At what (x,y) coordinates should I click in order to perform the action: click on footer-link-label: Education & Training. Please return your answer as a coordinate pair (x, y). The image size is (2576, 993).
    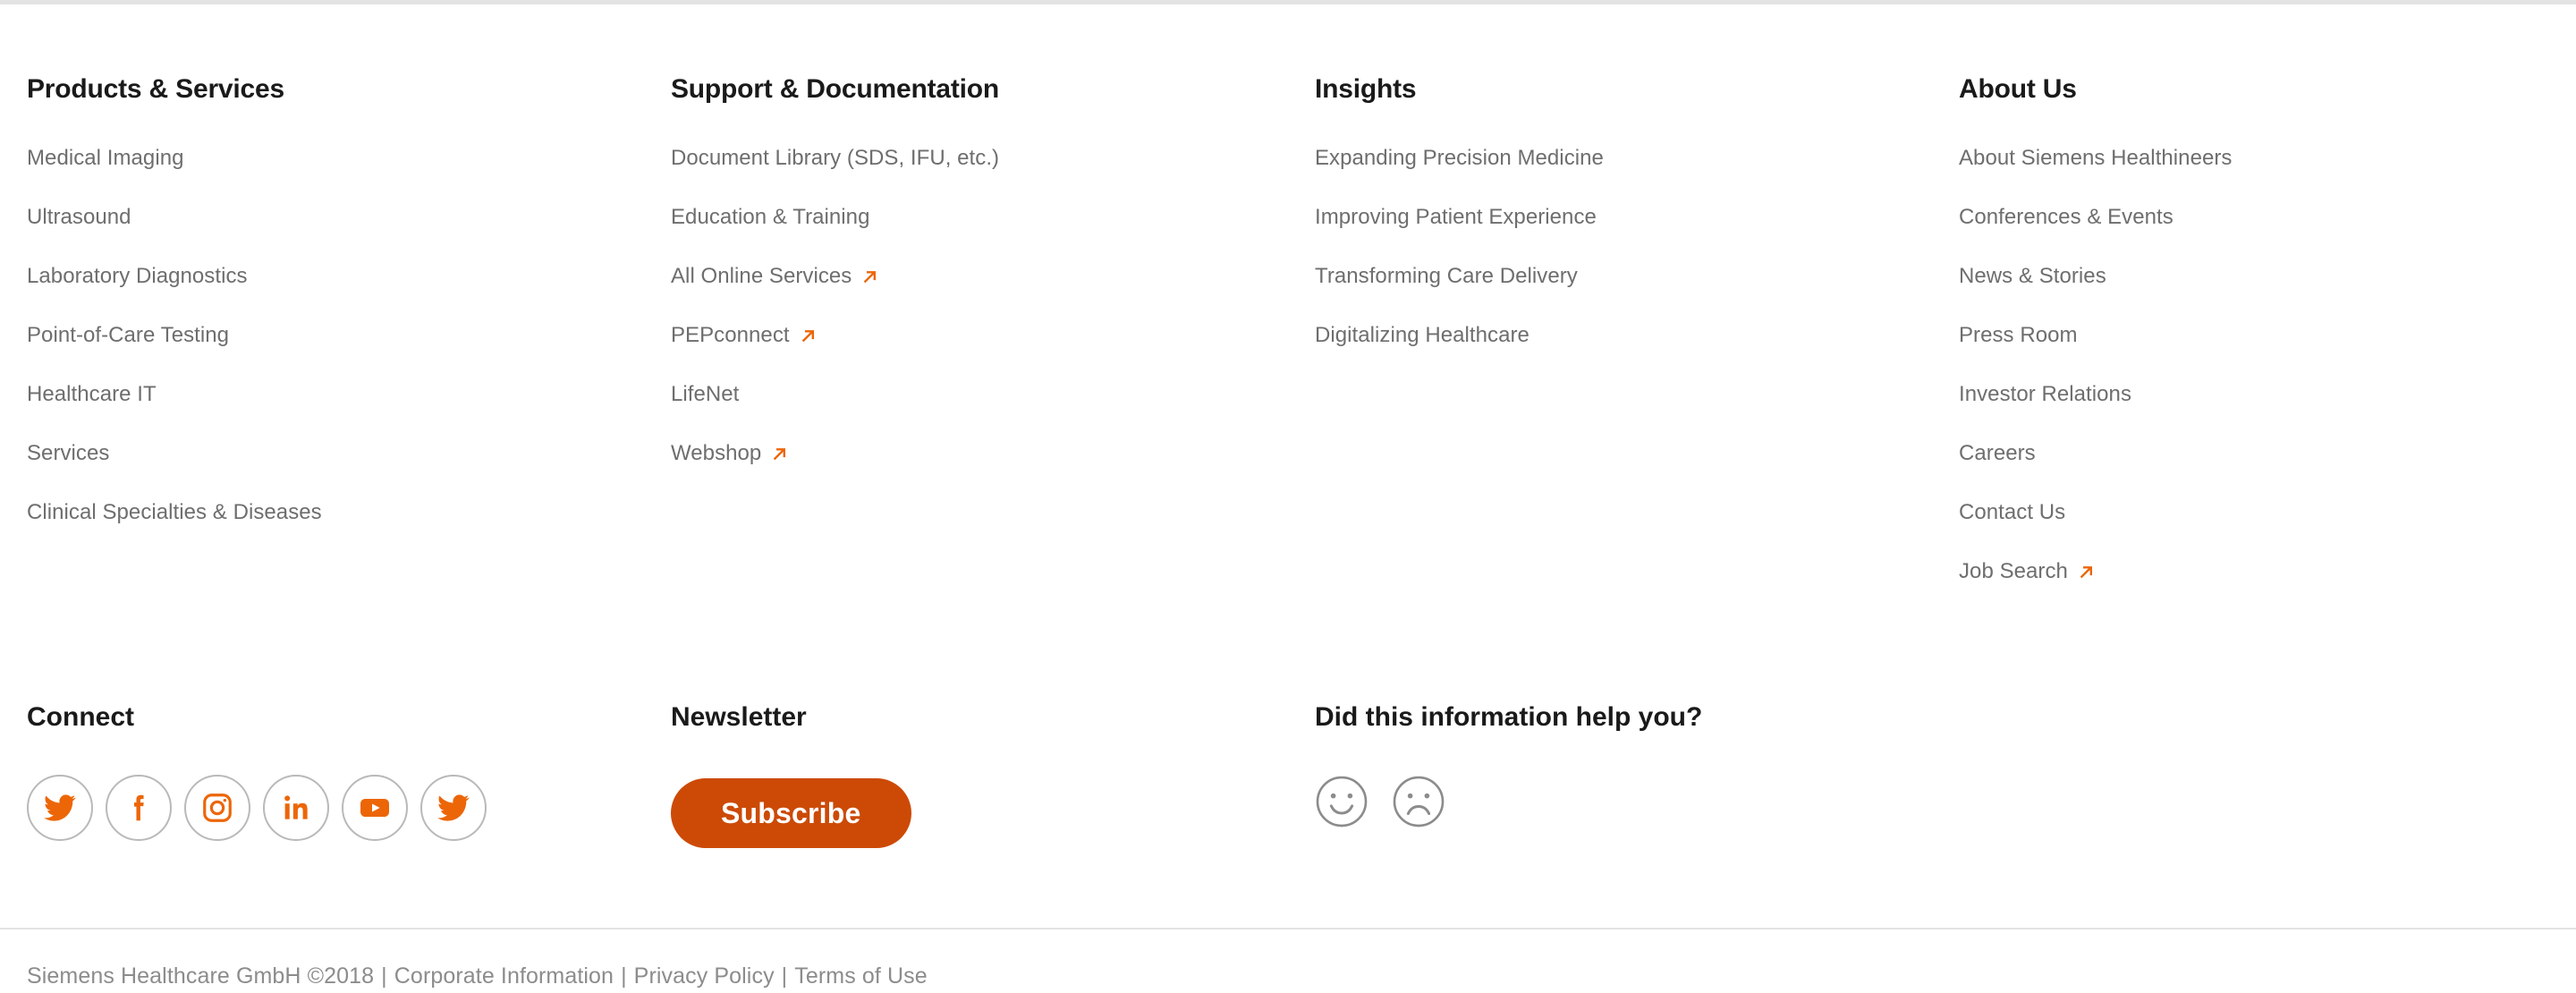
    Looking at the image, I should click on (770, 217).